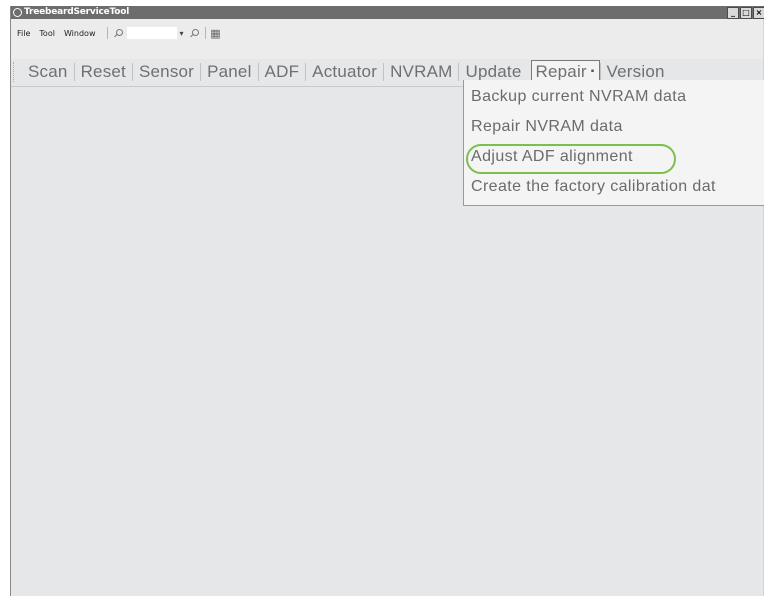 The width and height of the screenshot is (764, 596). I want to click on close-button: ×, so click(758, 13).